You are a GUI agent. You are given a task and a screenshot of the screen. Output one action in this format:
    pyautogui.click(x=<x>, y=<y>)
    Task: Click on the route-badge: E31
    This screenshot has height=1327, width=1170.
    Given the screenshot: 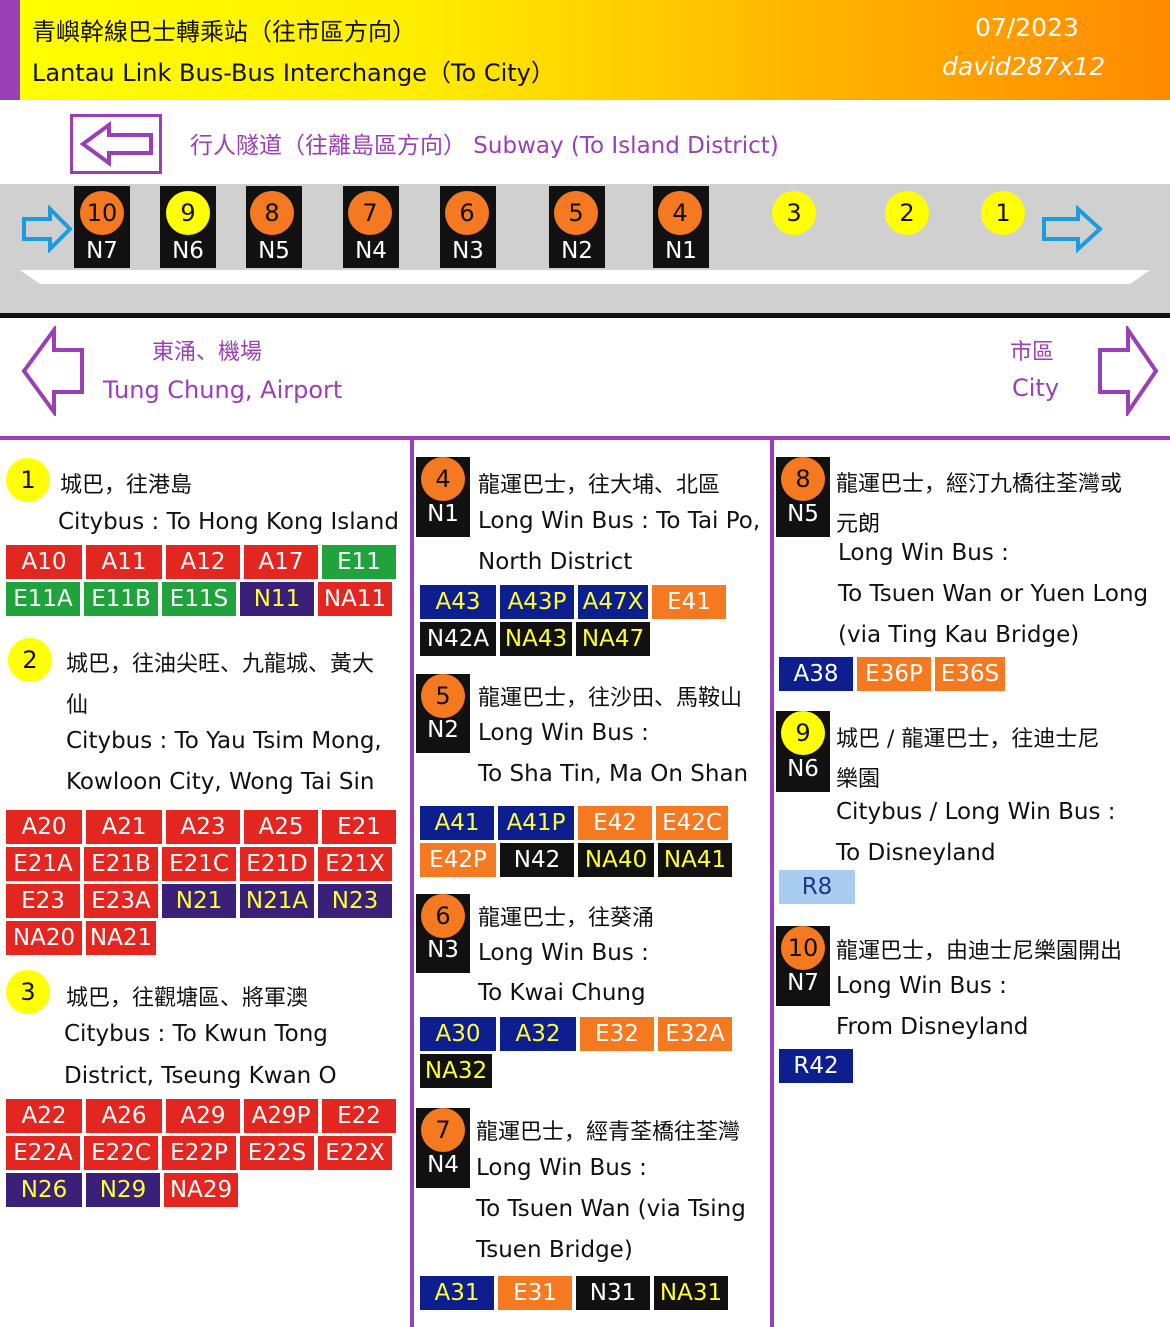 What is the action you would take?
    pyautogui.click(x=535, y=1293)
    